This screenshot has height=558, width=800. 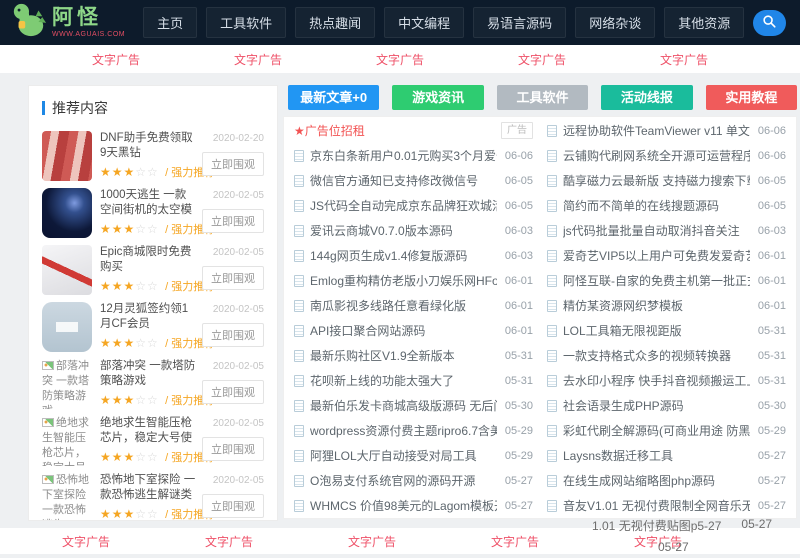 I want to click on article-link: 花呗新上线的功能太强大了, so click(x=403, y=380).